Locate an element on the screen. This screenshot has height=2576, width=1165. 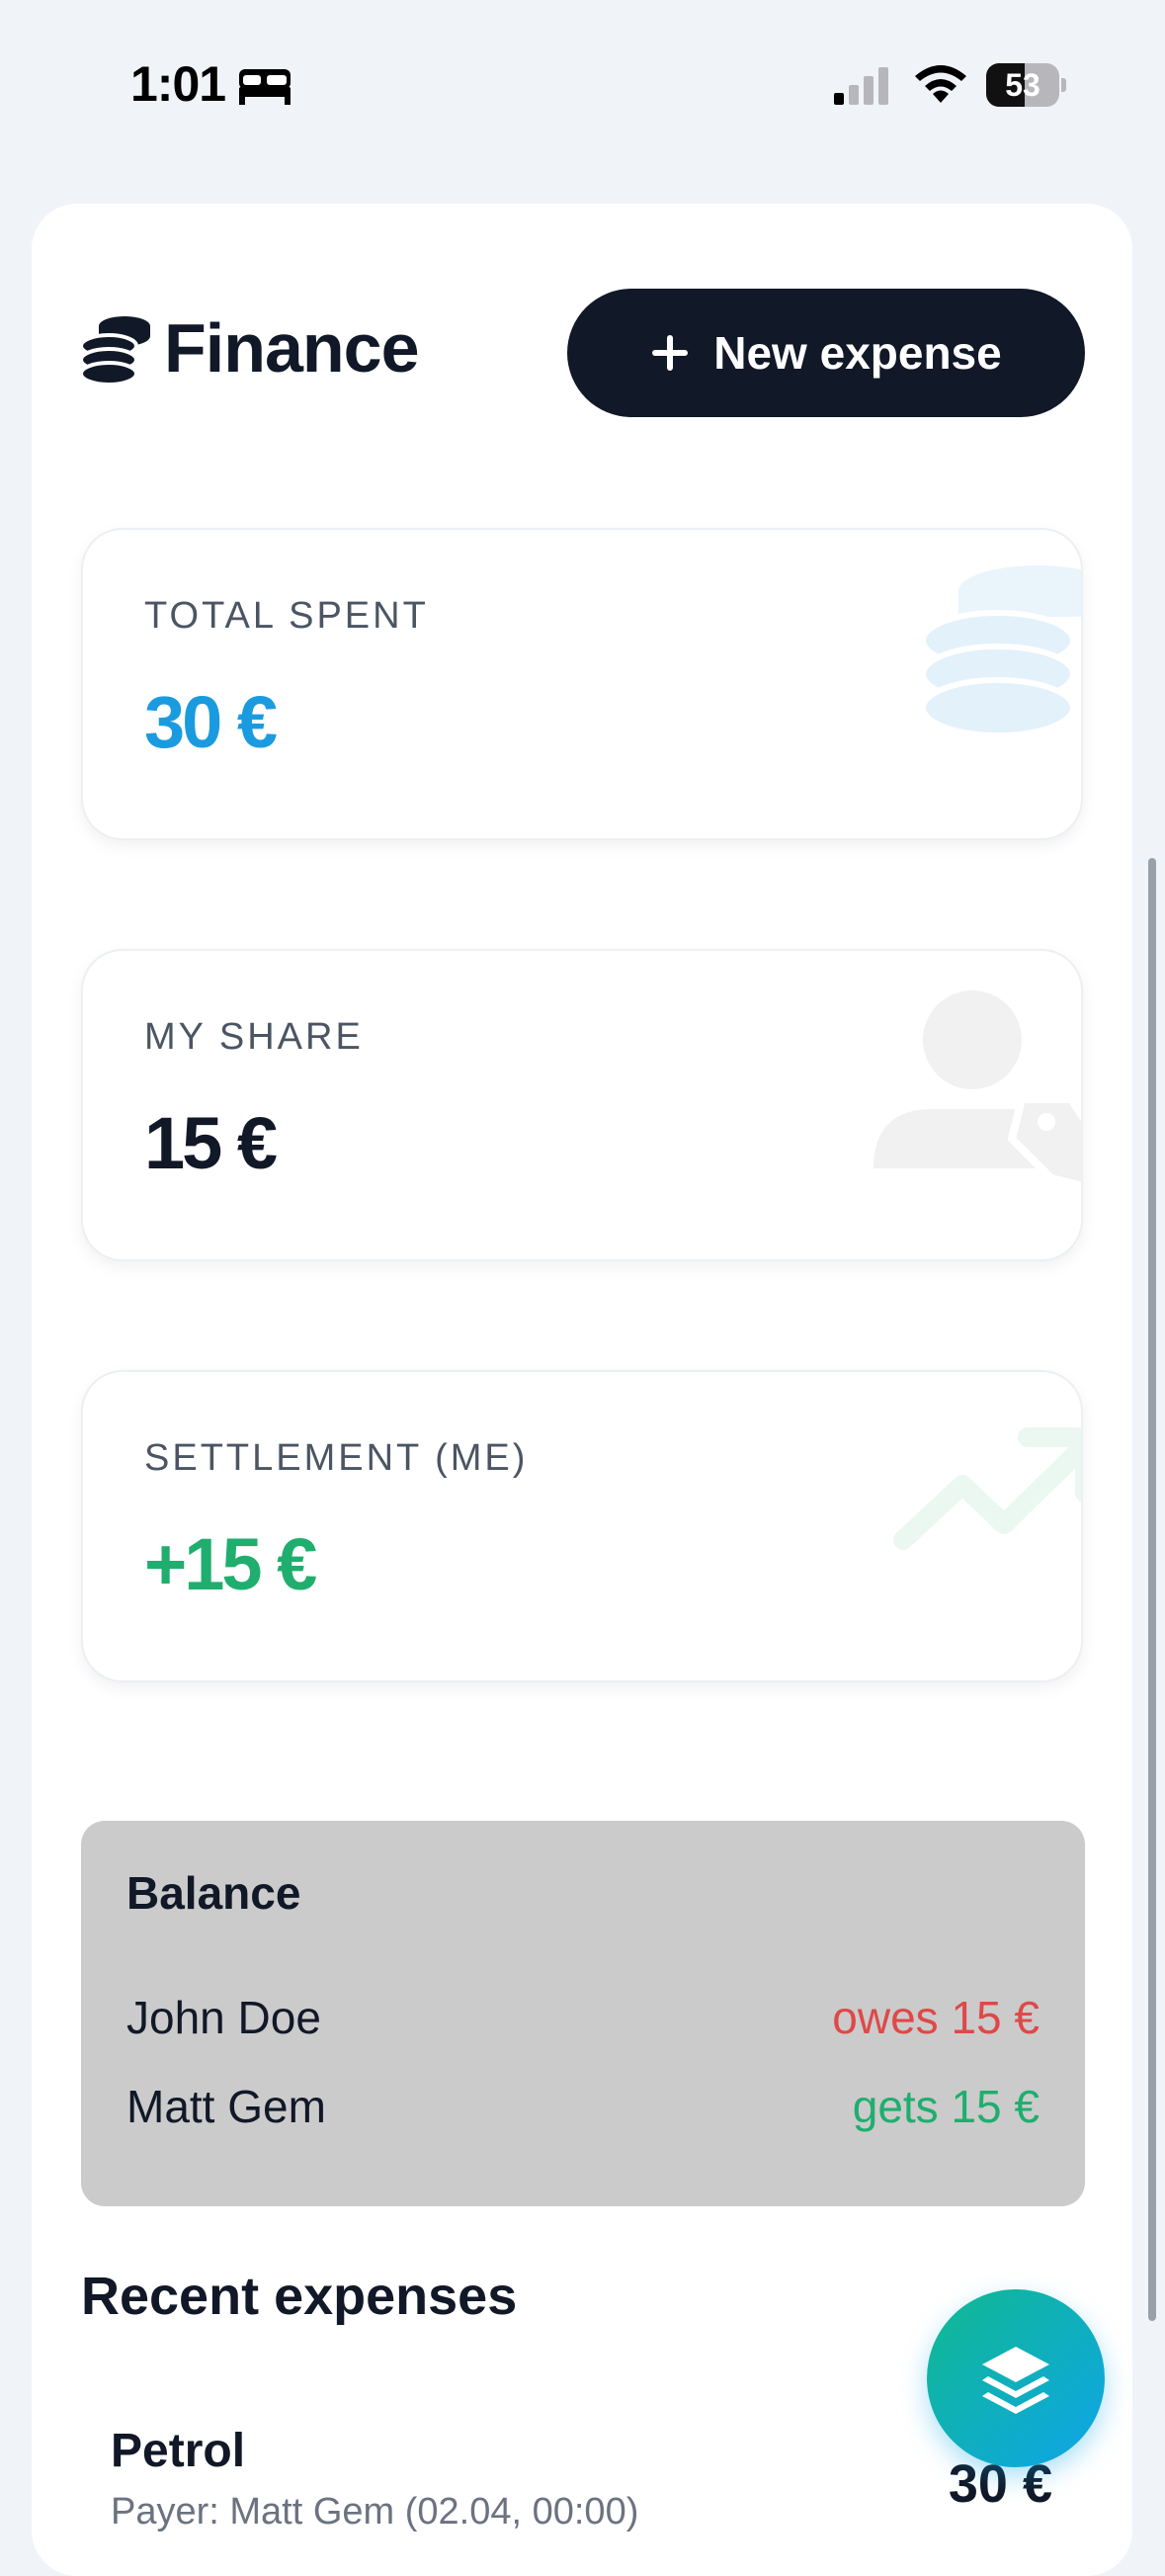
total-spent-label: TOTAL SPENT is located at coordinates (286, 616).